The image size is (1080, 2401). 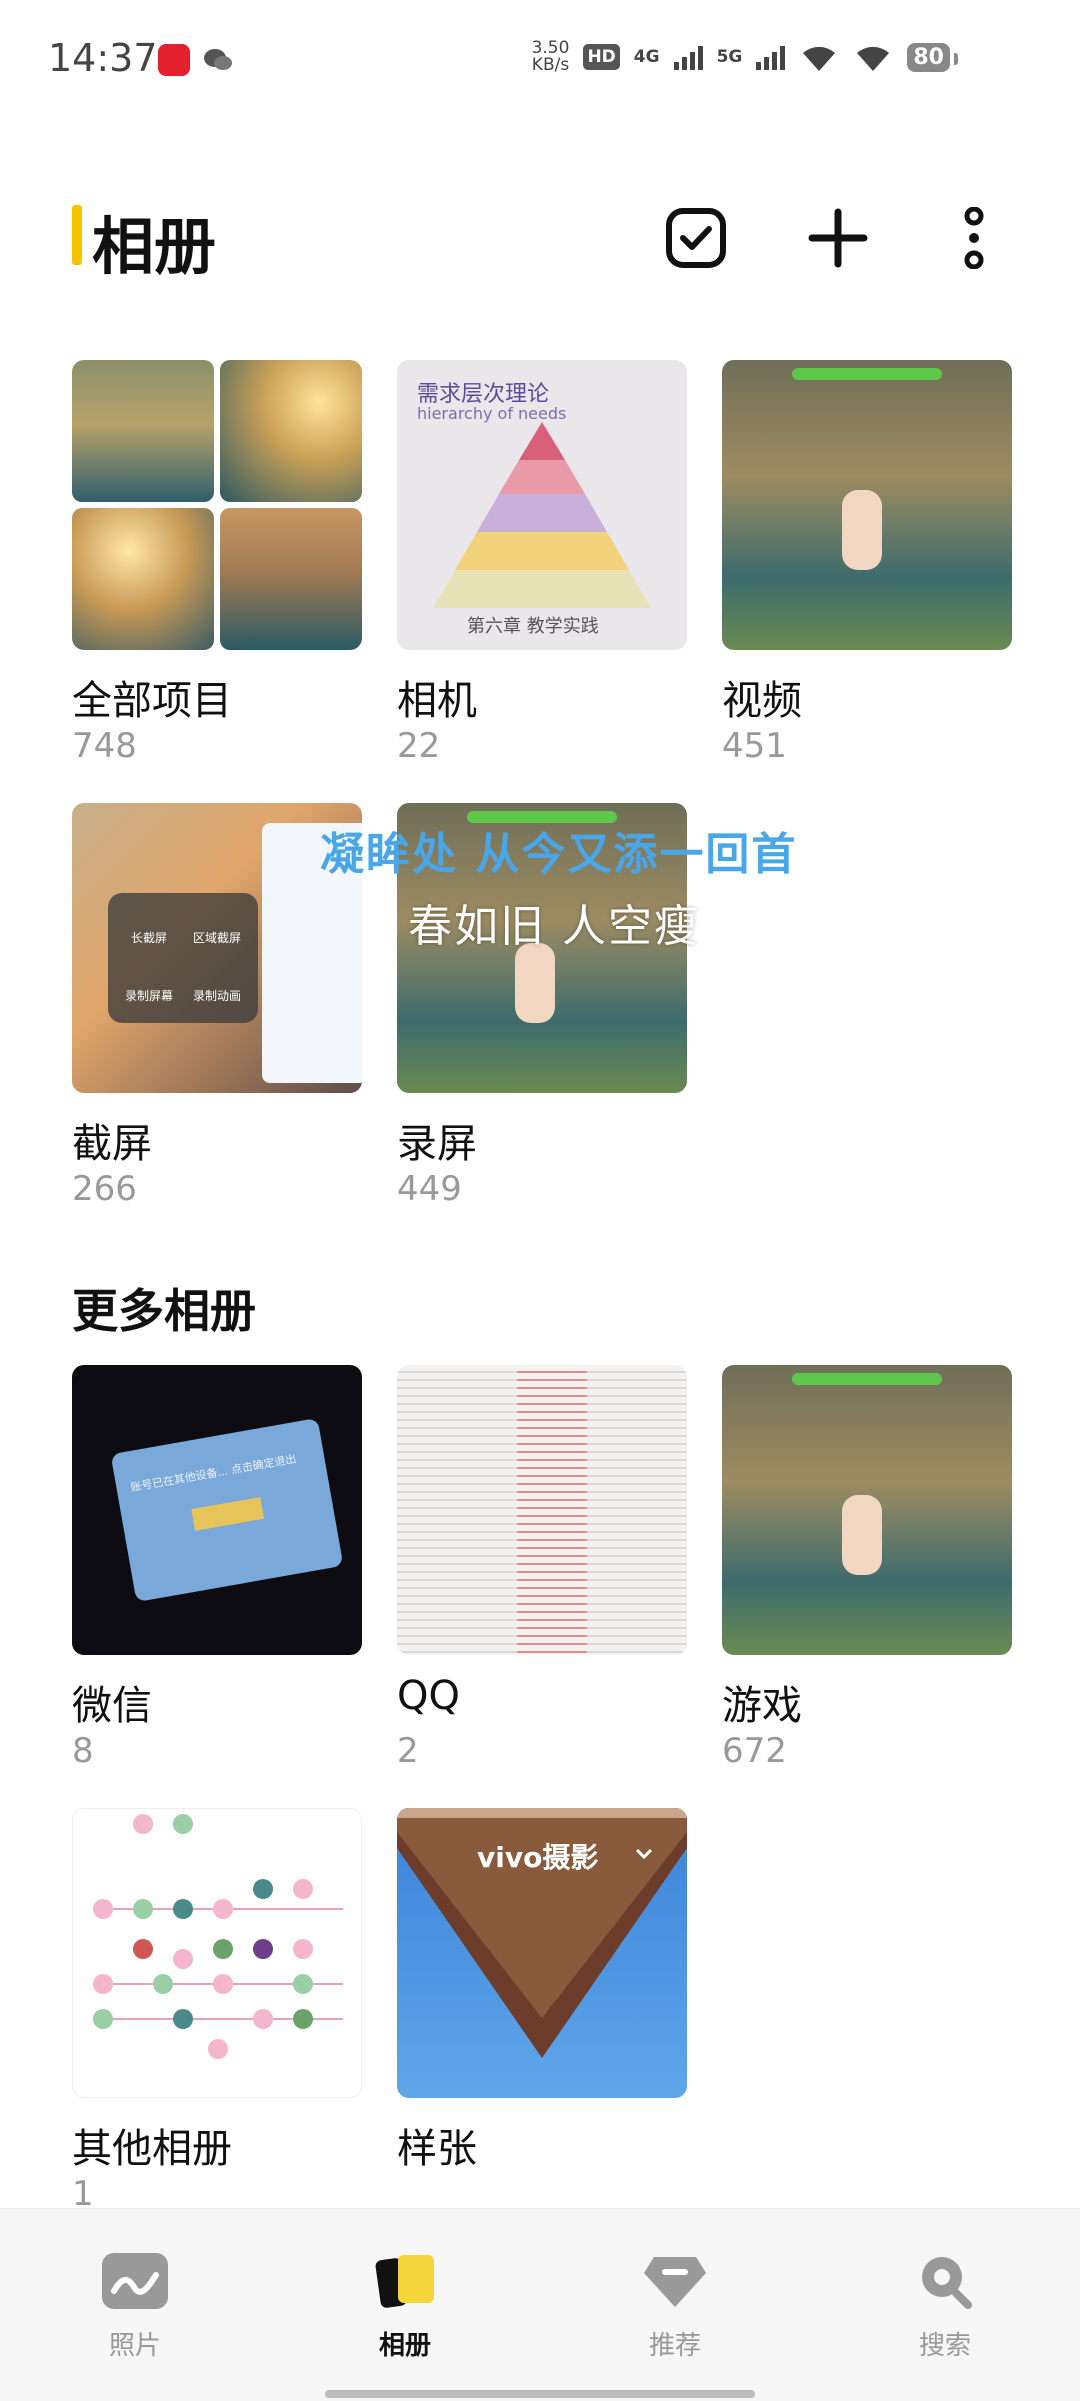 I want to click on photos-icon, so click(x=135, y=2281).